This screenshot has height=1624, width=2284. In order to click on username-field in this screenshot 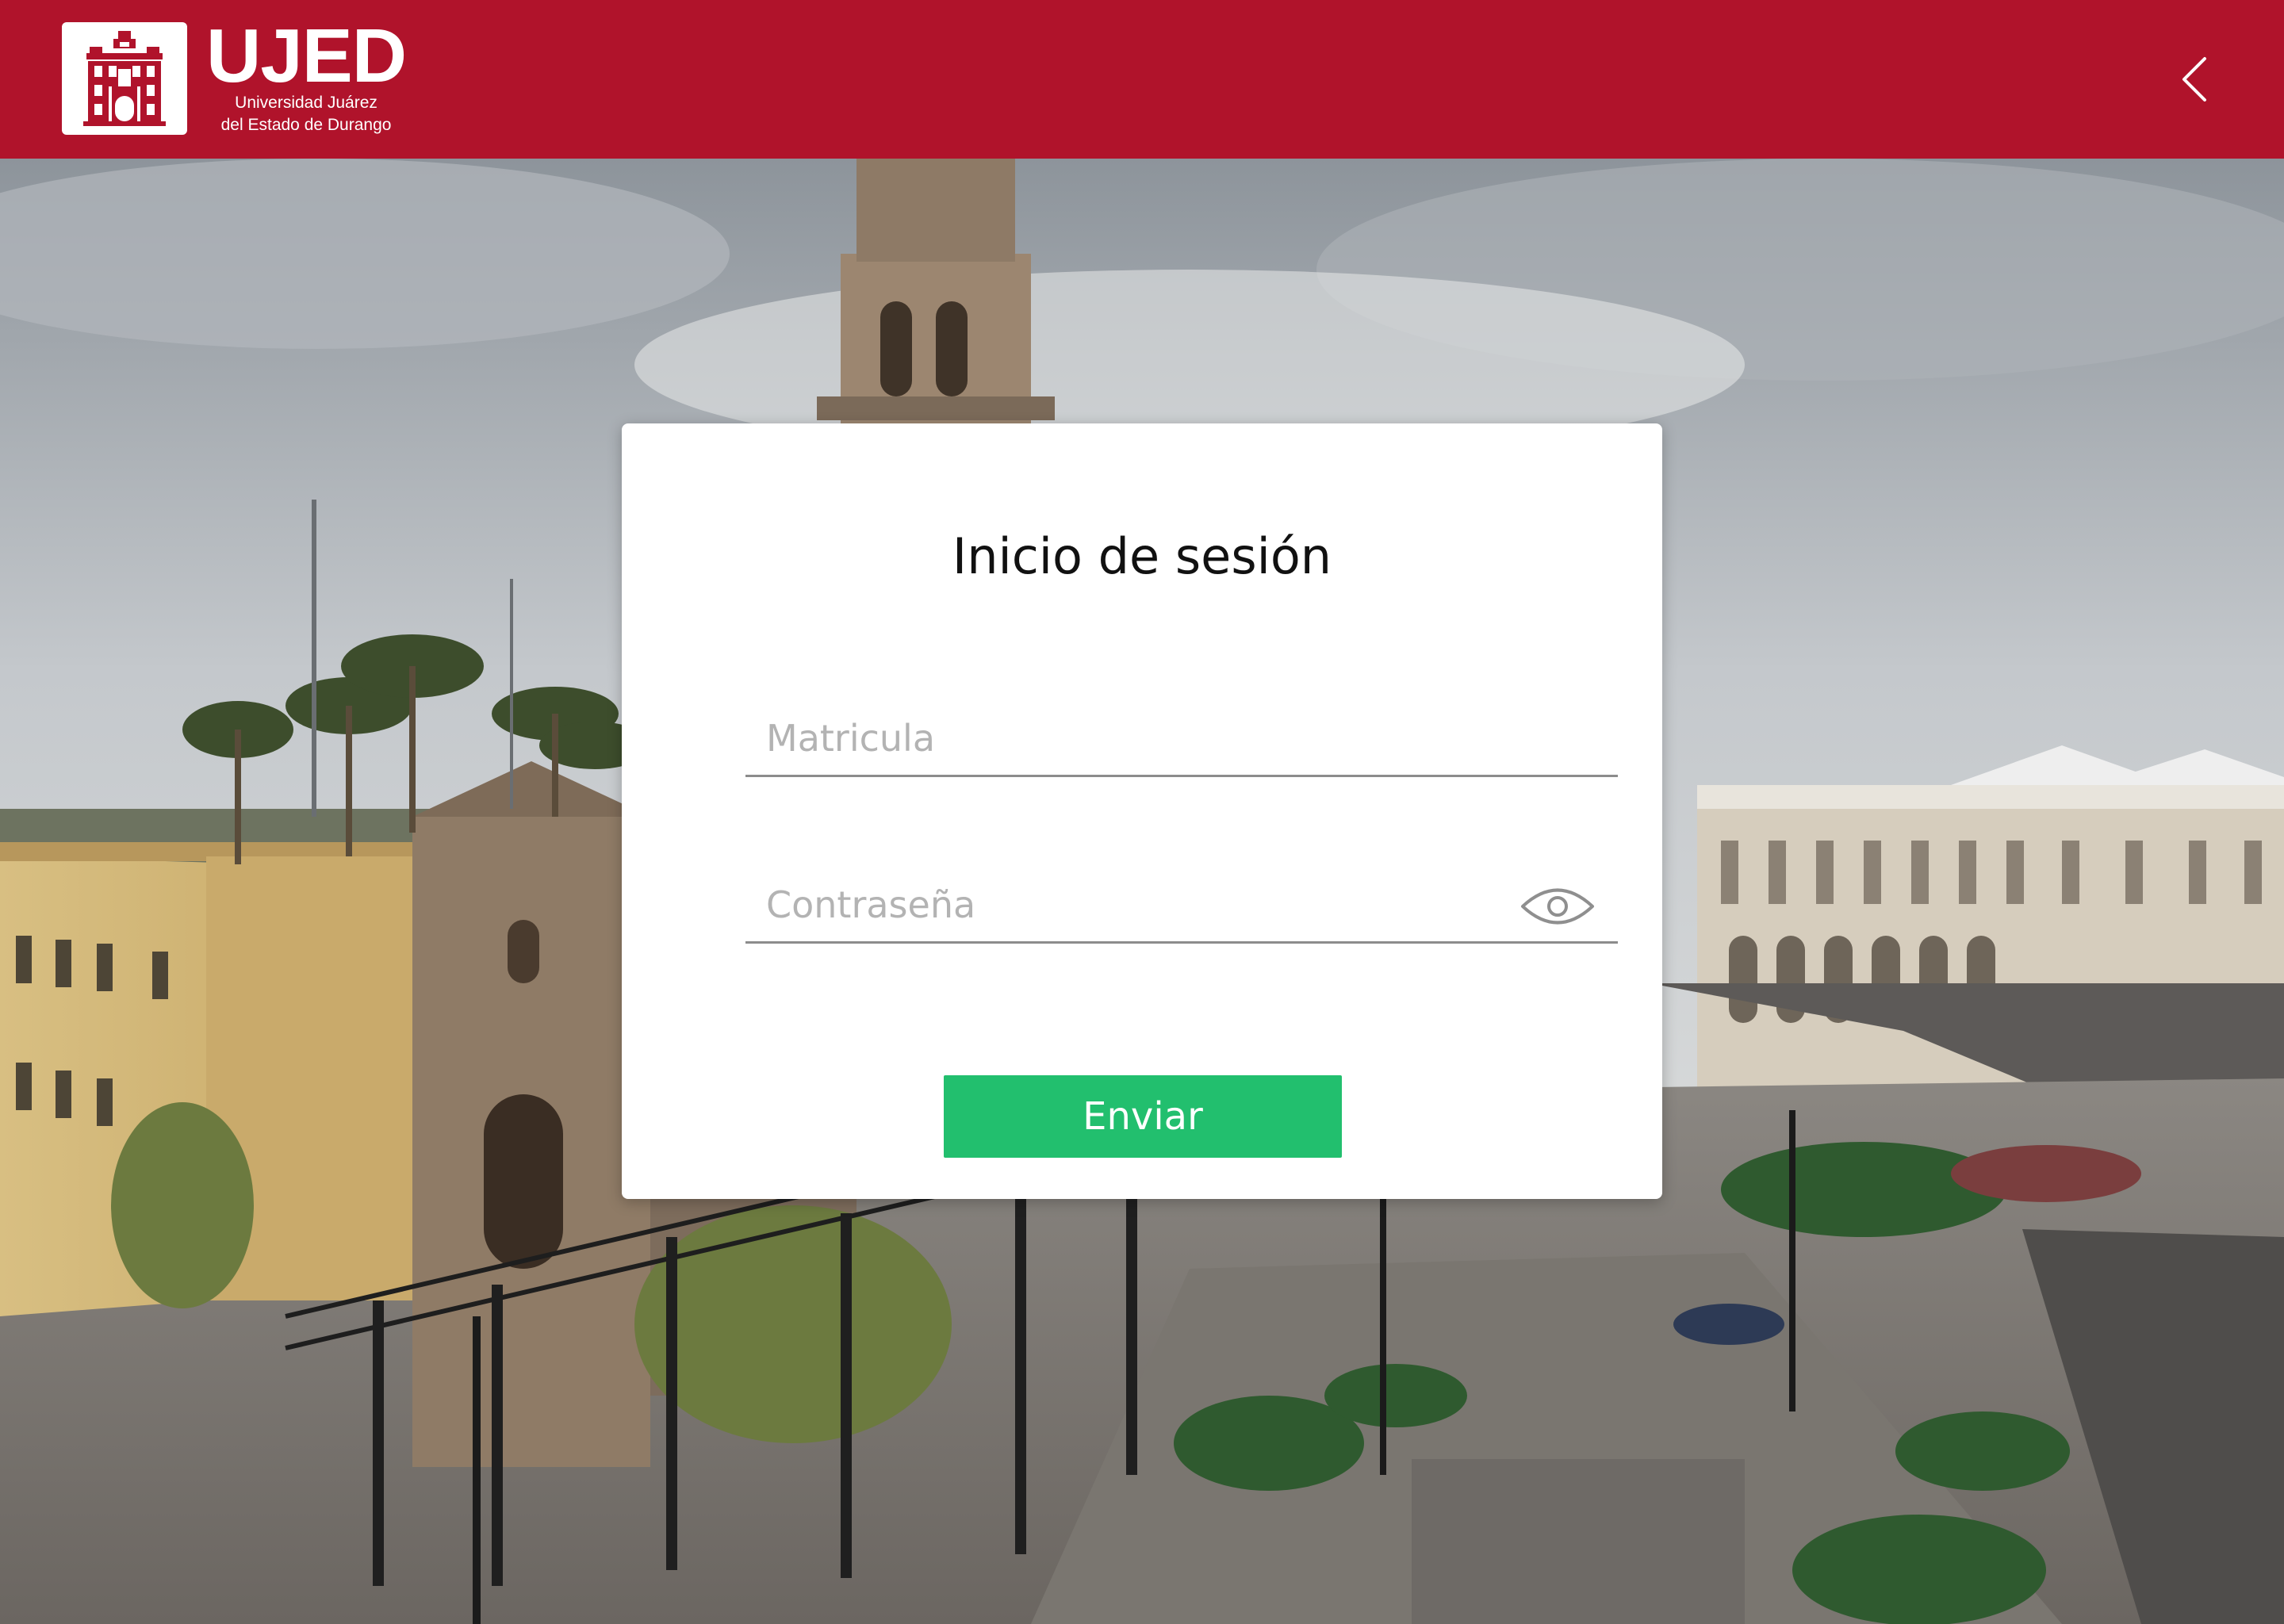, I will do `click(1181, 739)`.